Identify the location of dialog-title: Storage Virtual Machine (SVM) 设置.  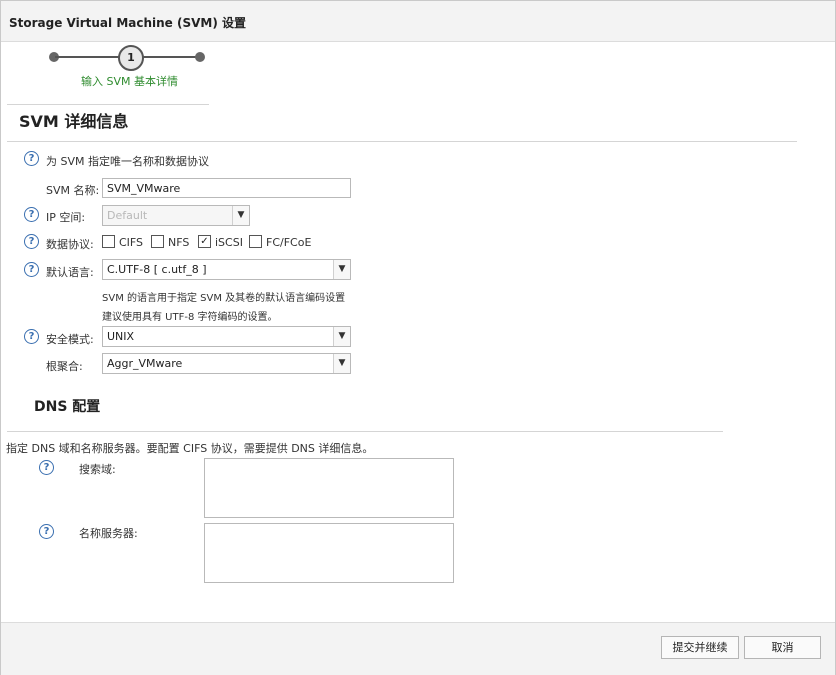
(128, 23).